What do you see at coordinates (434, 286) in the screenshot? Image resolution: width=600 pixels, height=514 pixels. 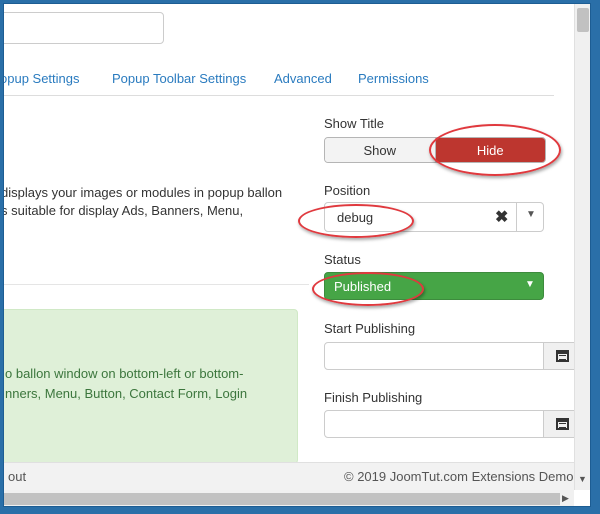 I see `status-select: Published ▼` at bounding box center [434, 286].